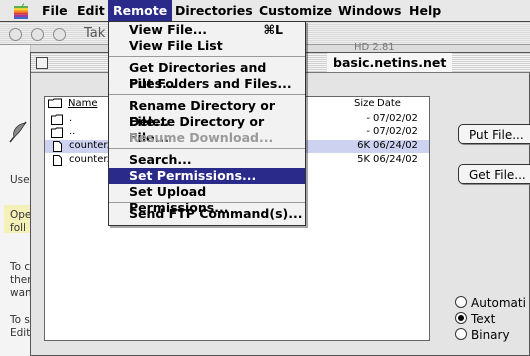 The height and width of the screenshot is (356, 530). What do you see at coordinates (21, 10) in the screenshot?
I see `apple-menu-icon` at bounding box center [21, 10].